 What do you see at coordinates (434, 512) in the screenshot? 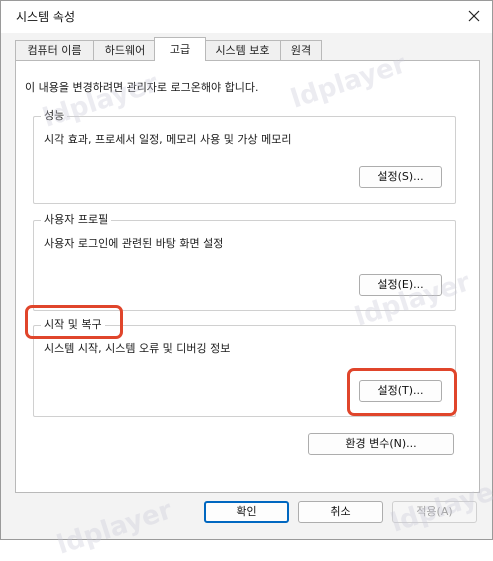
I see `apply-button: 적용(A)` at bounding box center [434, 512].